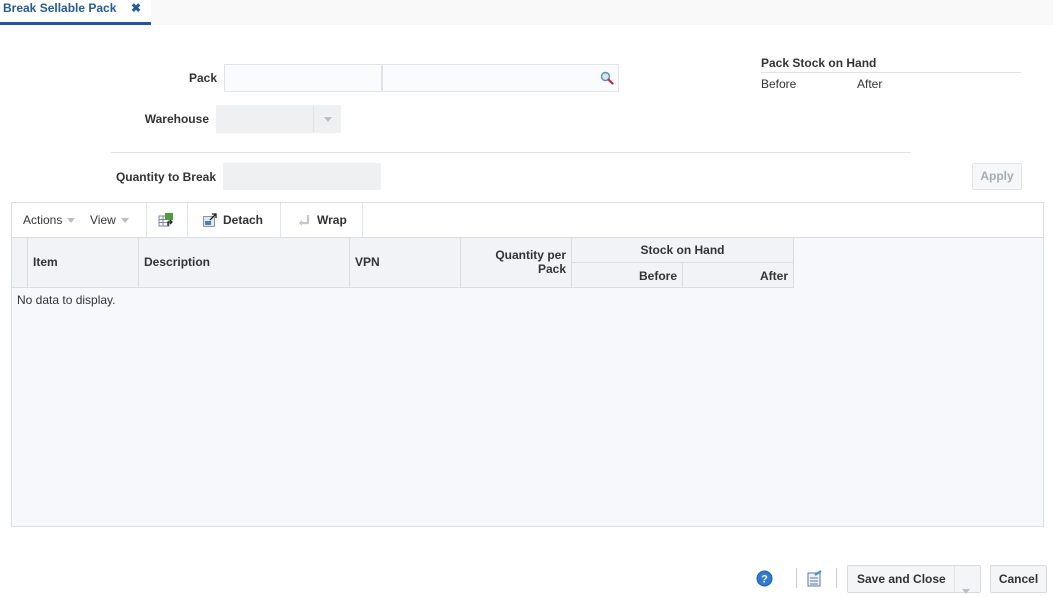 The height and width of the screenshot is (596, 1053). I want to click on actions-menu: Actions, so click(49, 220).